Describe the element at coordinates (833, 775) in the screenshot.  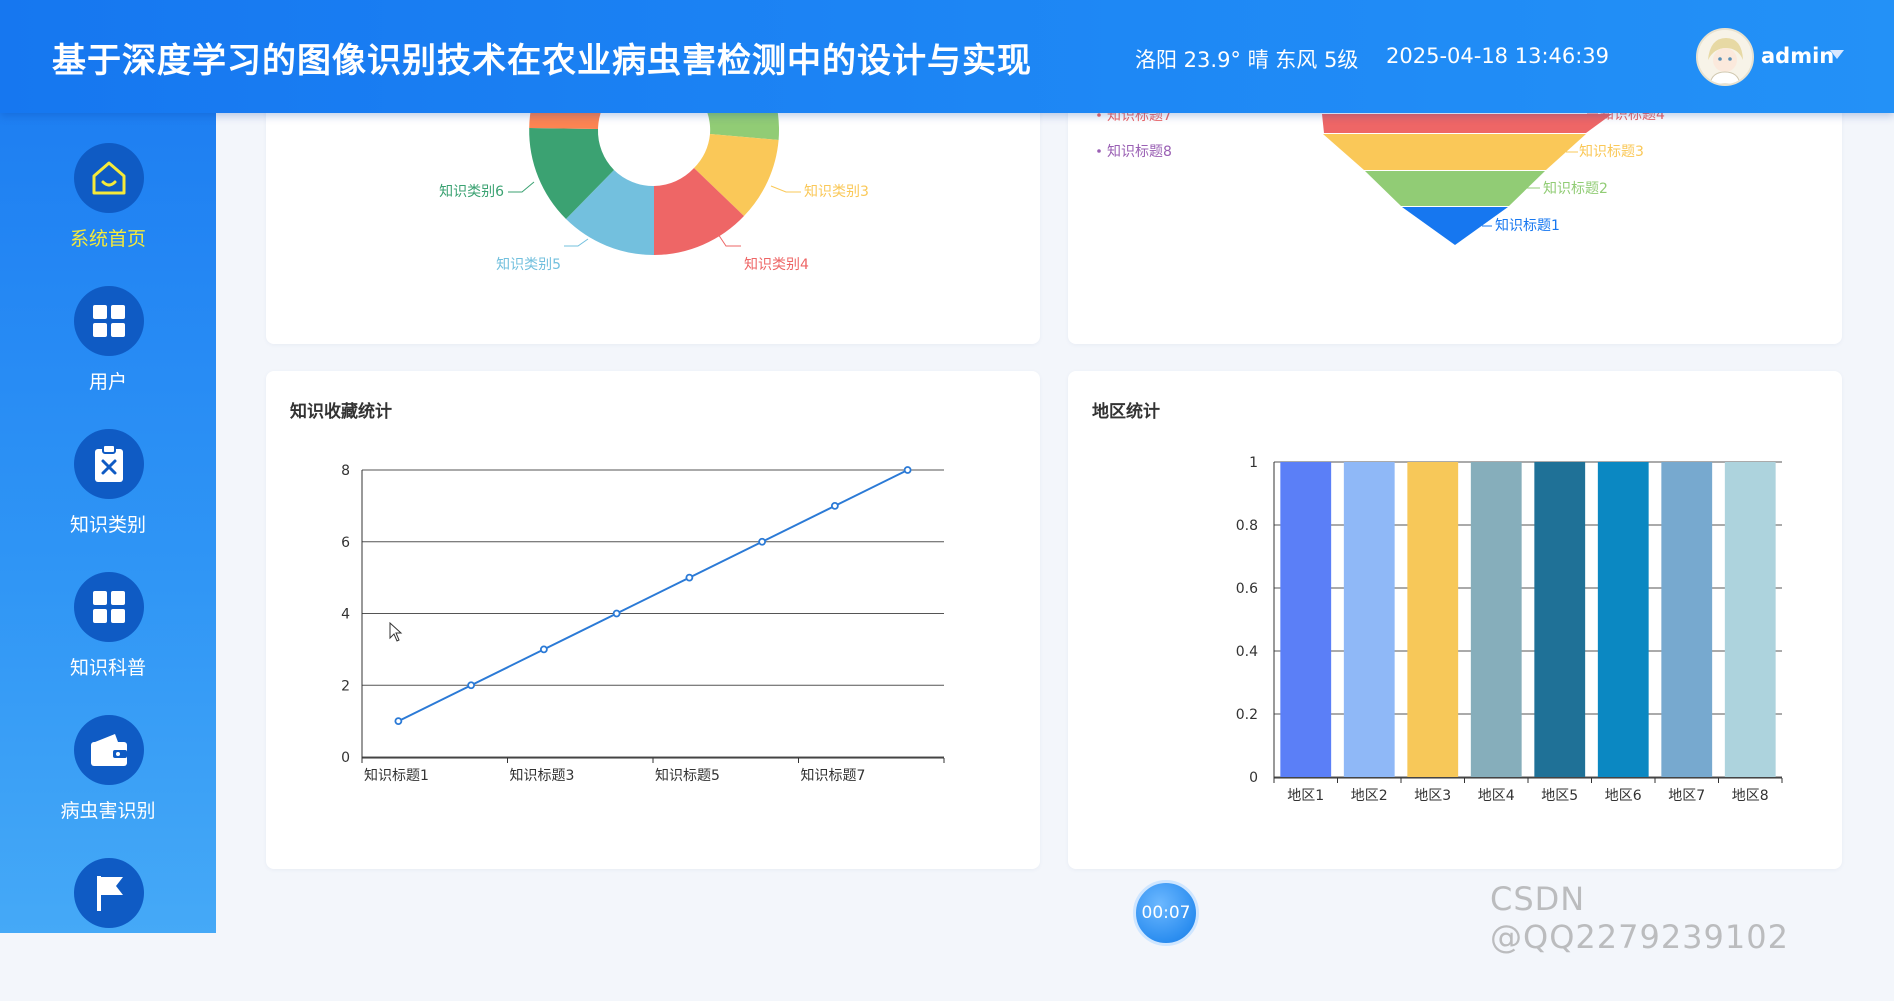
I see `x-tick-label: 知识标题7` at that location.